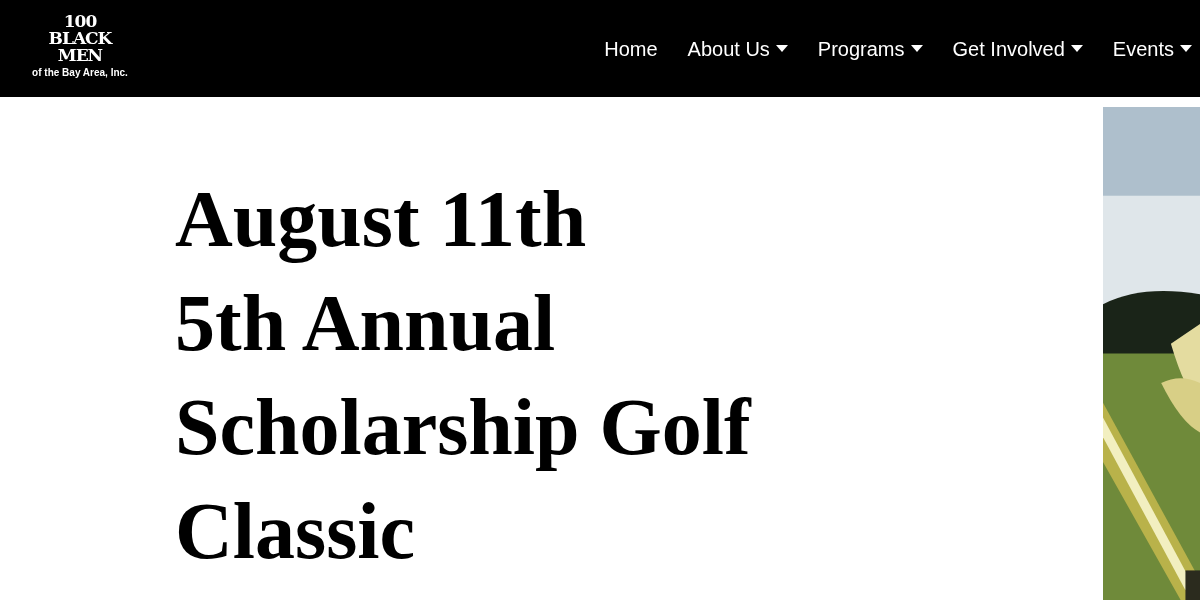 The width and height of the screenshot is (1200, 600). Describe the element at coordinates (464, 427) in the screenshot. I see `event-title: Scholarship Golf` at that location.